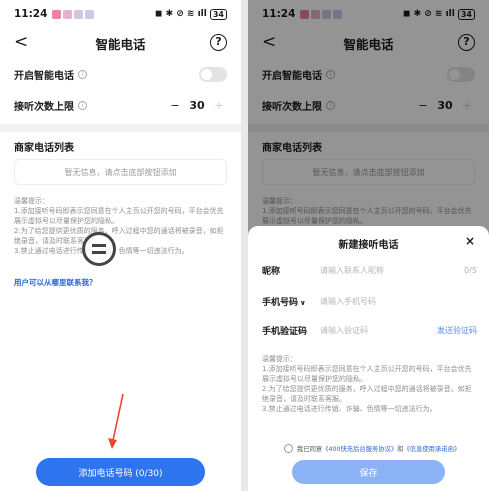 This screenshot has width=489, height=491. Describe the element at coordinates (369, 330) in the screenshot. I see `verification-code-field: 手机验证码 请输入验证码 发送验证码` at that location.